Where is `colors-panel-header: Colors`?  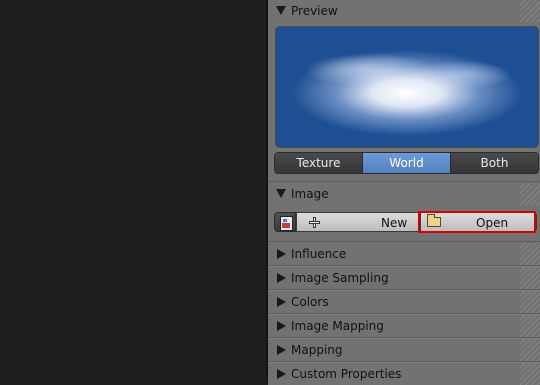
colors-panel-header: Colors is located at coordinates (404, 302).